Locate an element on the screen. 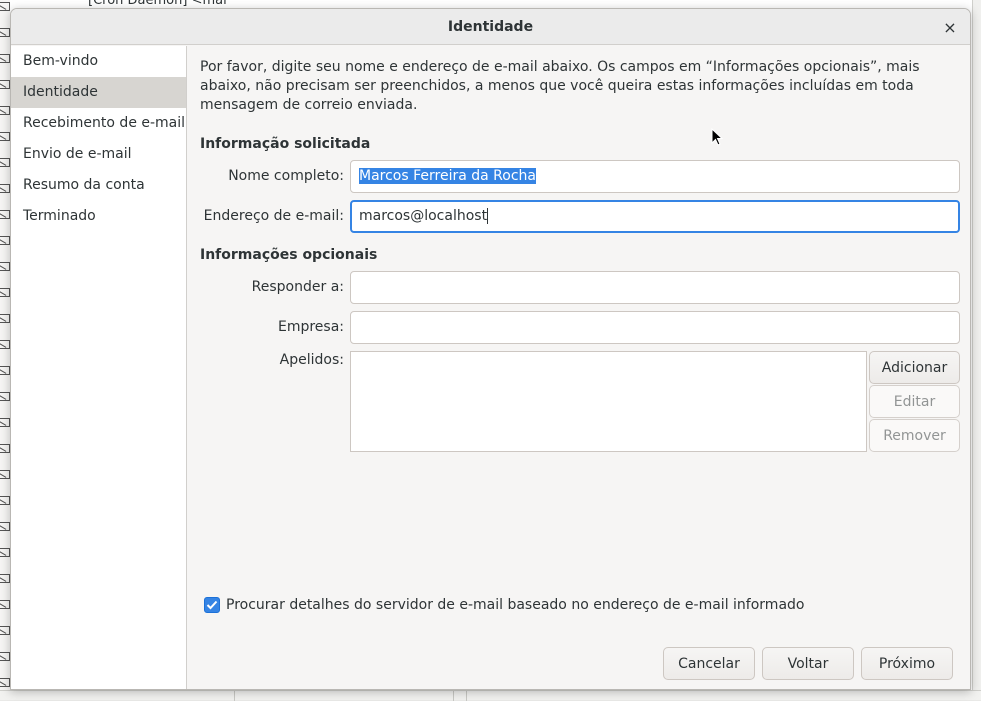  dialog-title: Identidade is located at coordinates (490, 26).